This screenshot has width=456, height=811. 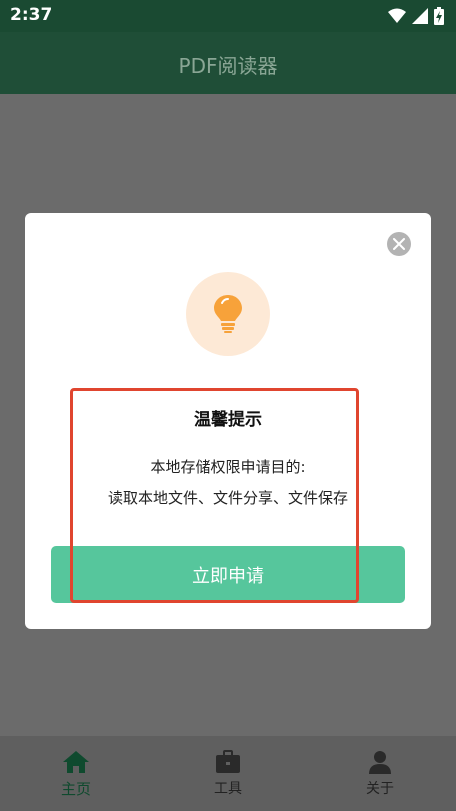 I want to click on nav-label-home: 主页, so click(x=75, y=789).